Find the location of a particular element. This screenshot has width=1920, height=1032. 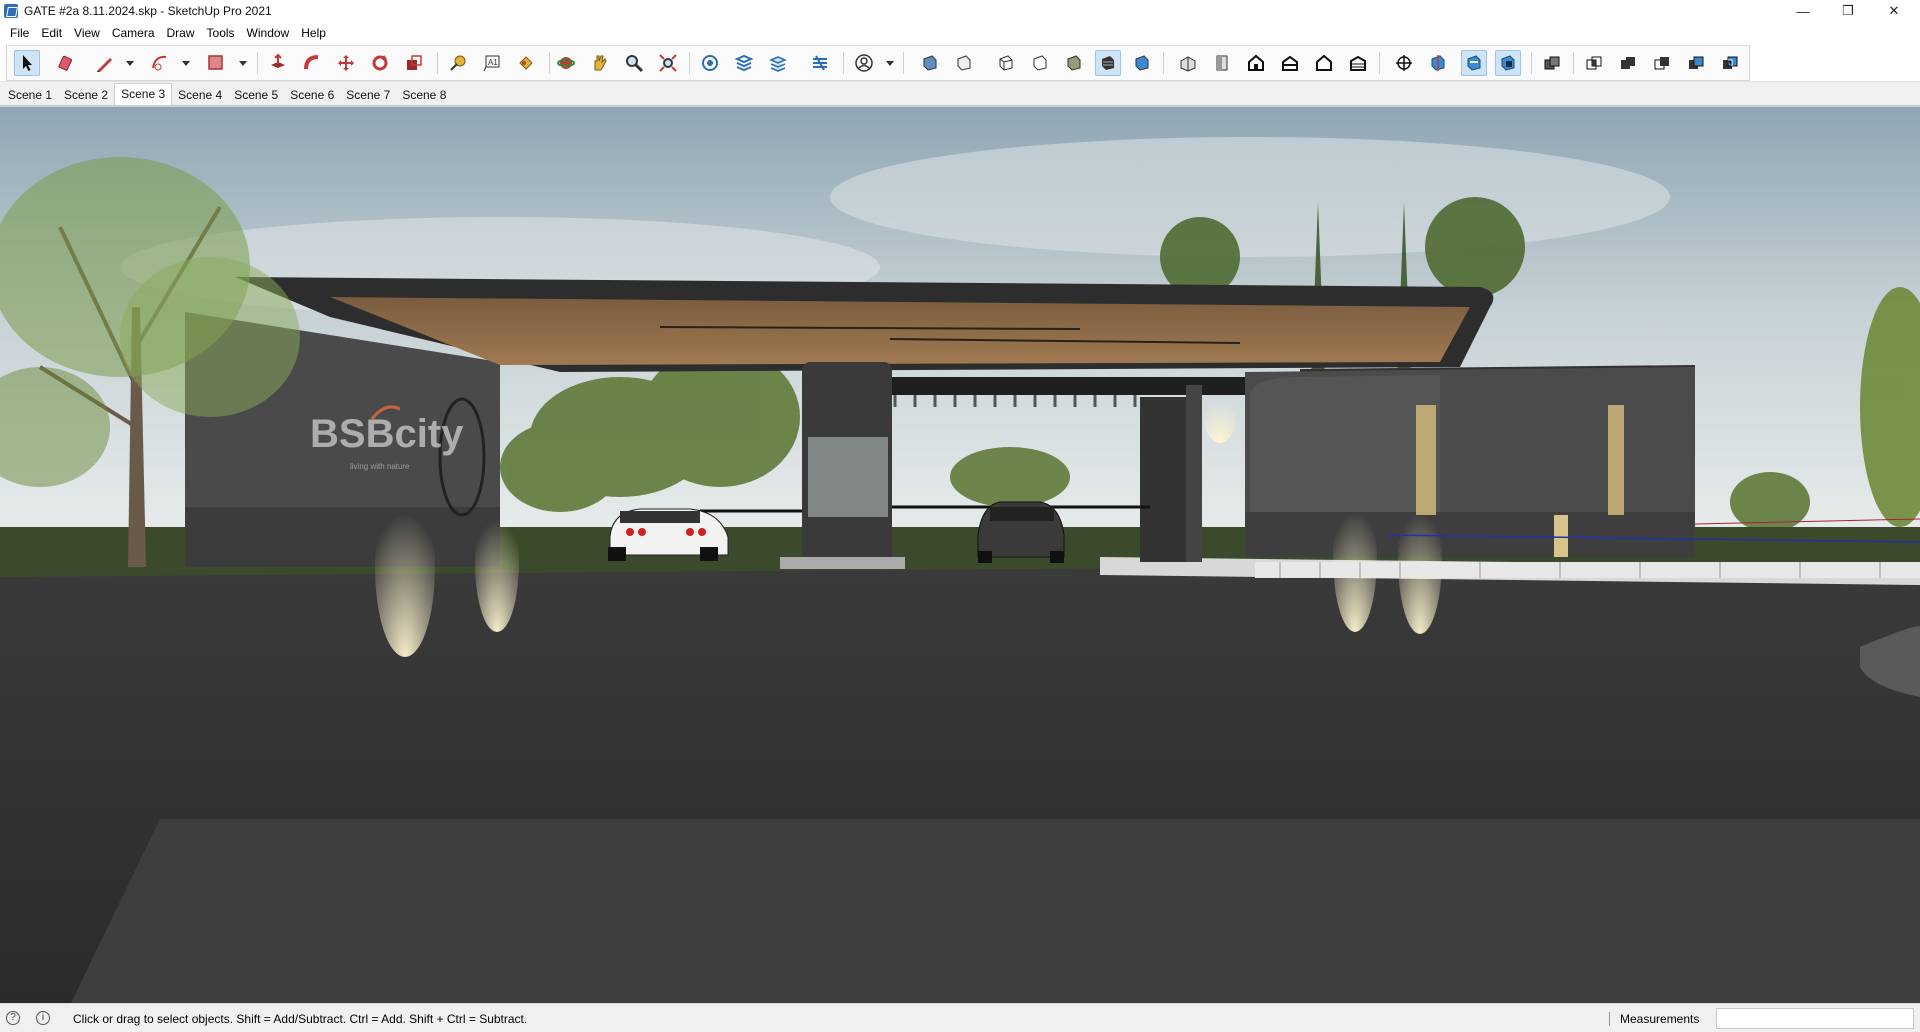

dark-car is located at coordinates (1021, 532).